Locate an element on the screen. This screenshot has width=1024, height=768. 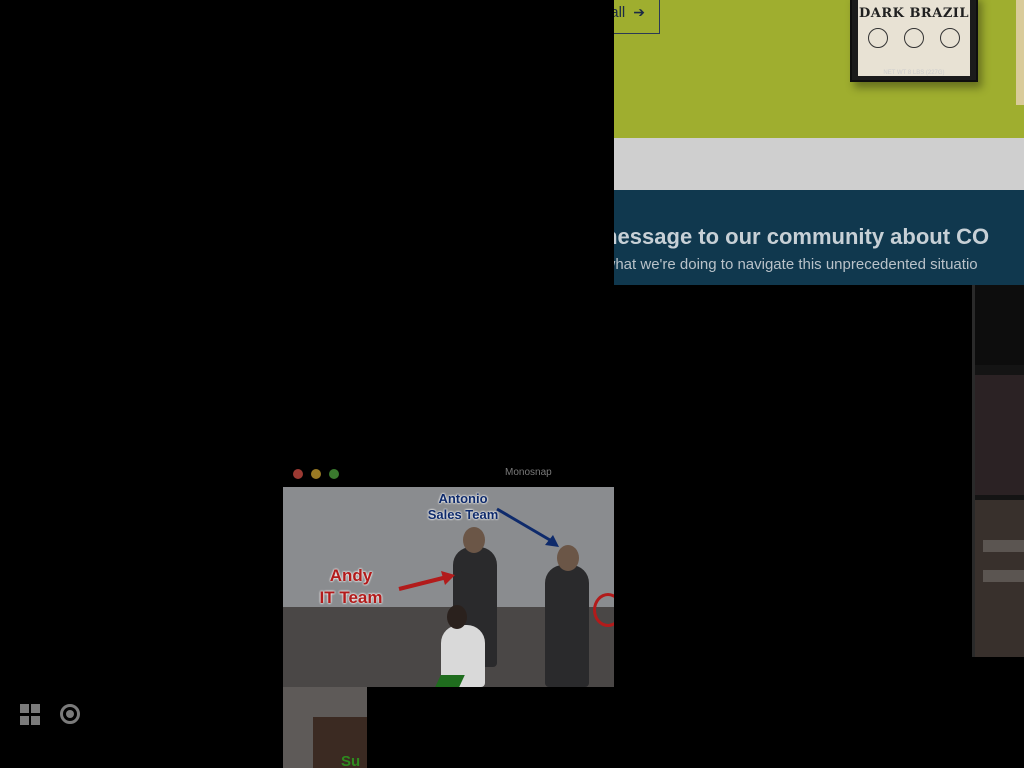
product-image-partial is located at coordinates (1020, 52).